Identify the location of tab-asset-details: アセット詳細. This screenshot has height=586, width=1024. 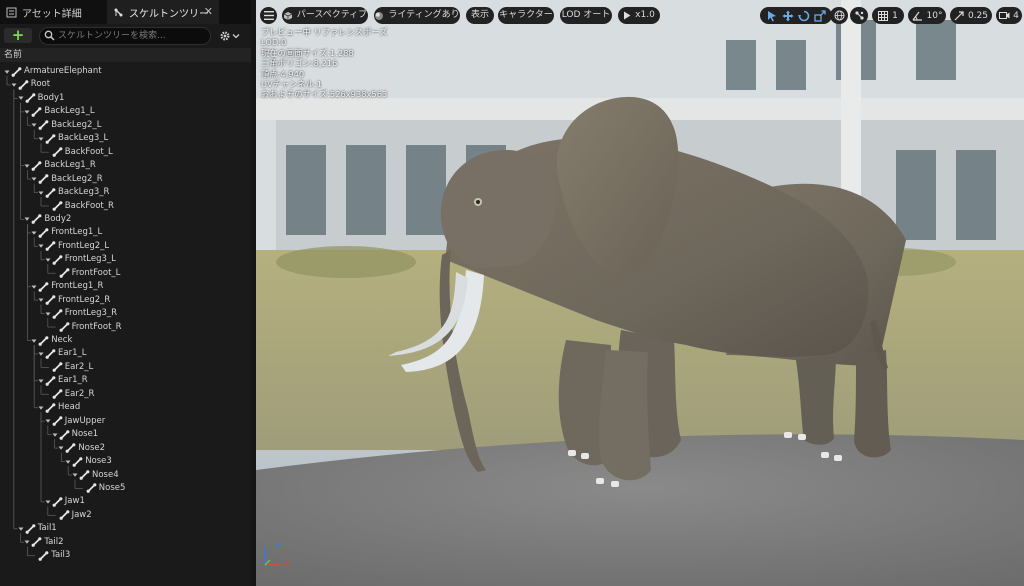
(54, 12).